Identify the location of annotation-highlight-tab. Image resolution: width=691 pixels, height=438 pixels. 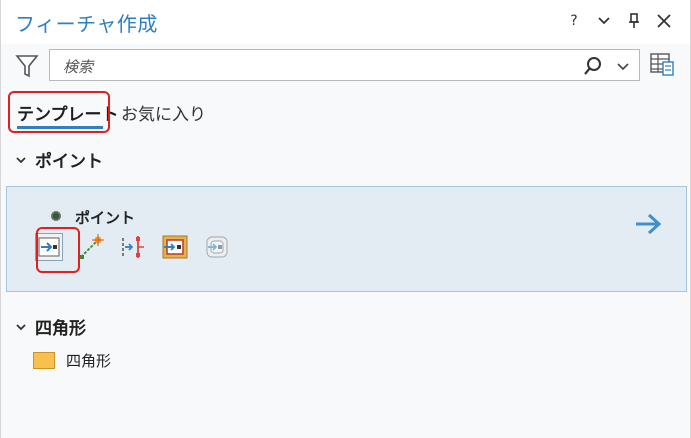
(59, 112).